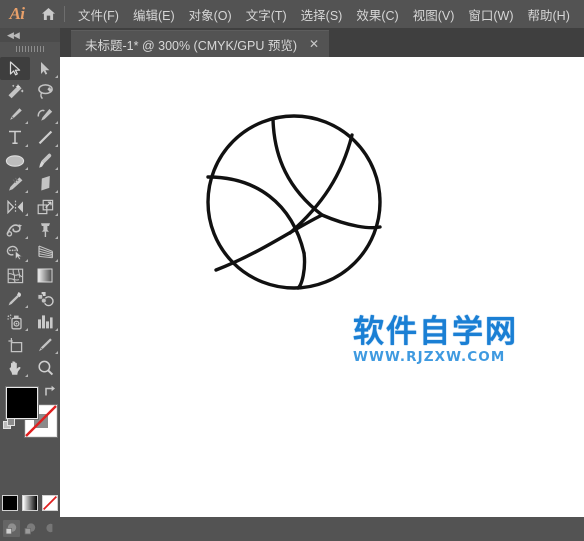 The image size is (584, 541). What do you see at coordinates (45, 137) in the screenshot?
I see `line-segment-tool` at bounding box center [45, 137].